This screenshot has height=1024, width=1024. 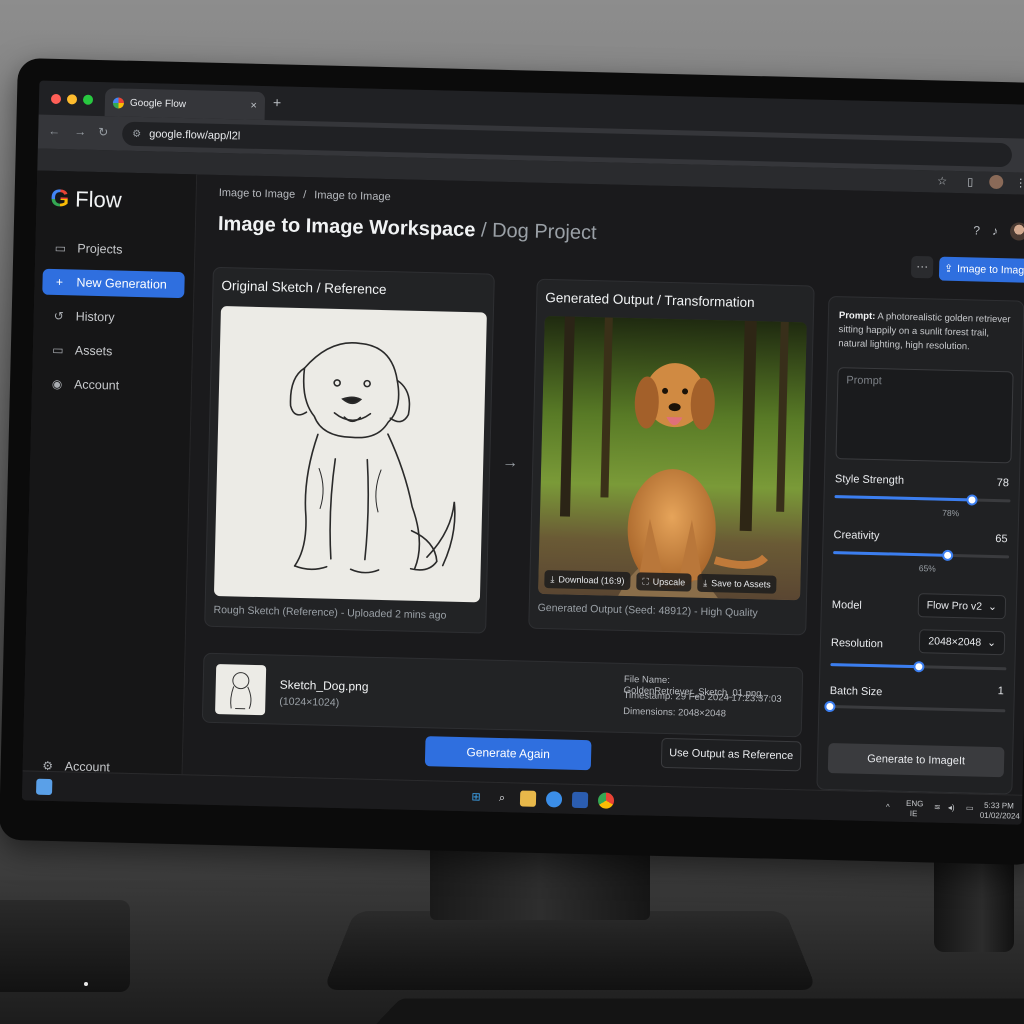 I want to click on resolution-value: 2048×2048, so click(x=955, y=642).